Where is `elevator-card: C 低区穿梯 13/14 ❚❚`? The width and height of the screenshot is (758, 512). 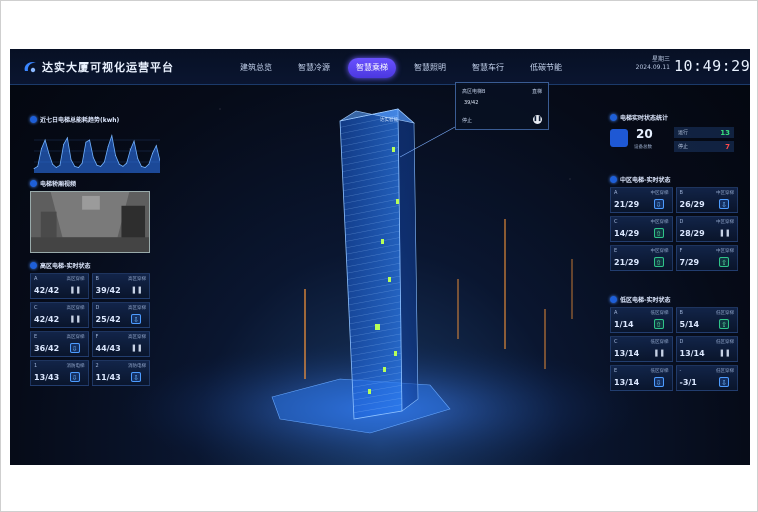 elevator-card: C 低区穿梯 13/14 ❚❚ is located at coordinates (641, 349).